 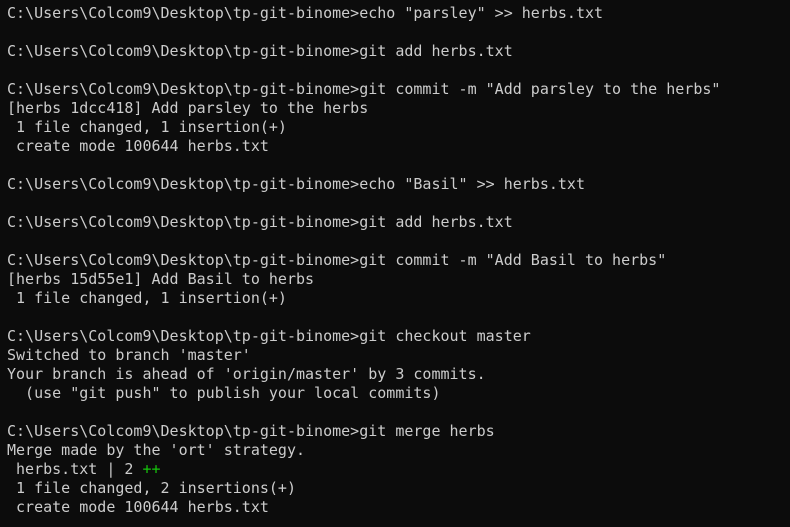 I want to click on output-line: Merge made by the 'ort' strategy., so click(x=156, y=450).